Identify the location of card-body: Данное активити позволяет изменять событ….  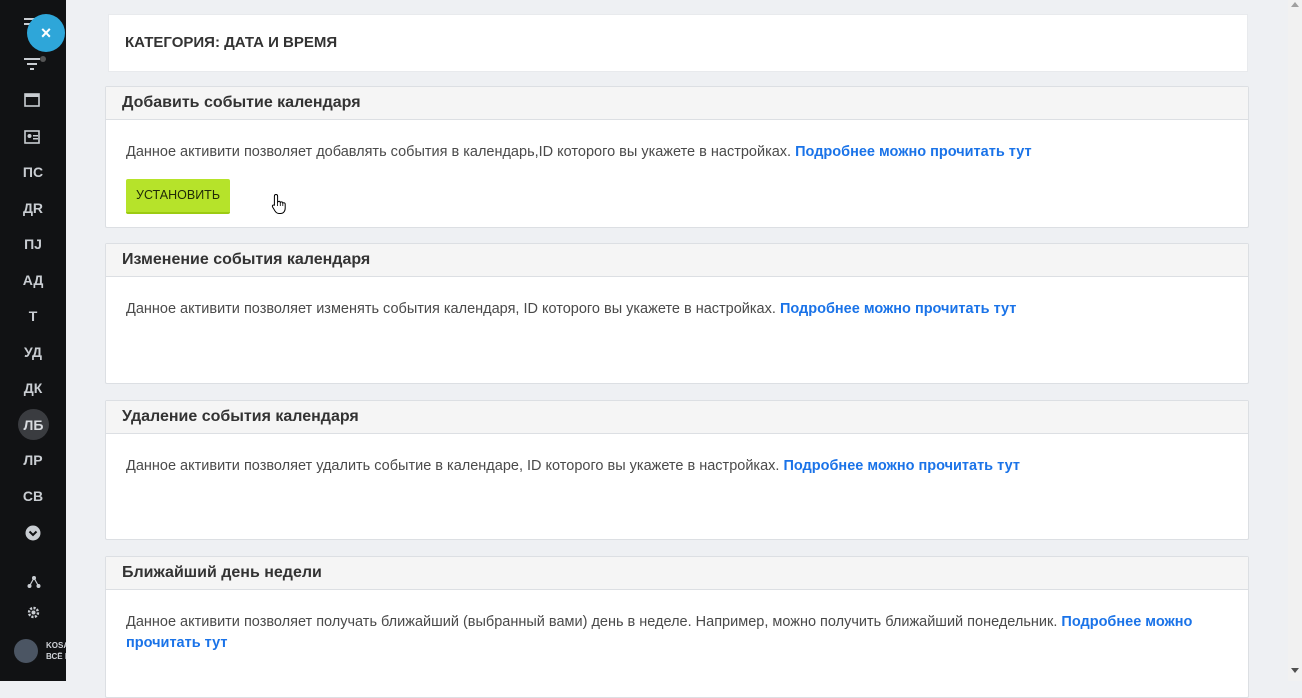
(677, 298).